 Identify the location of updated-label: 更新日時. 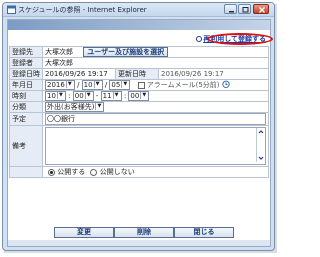
(137, 74).